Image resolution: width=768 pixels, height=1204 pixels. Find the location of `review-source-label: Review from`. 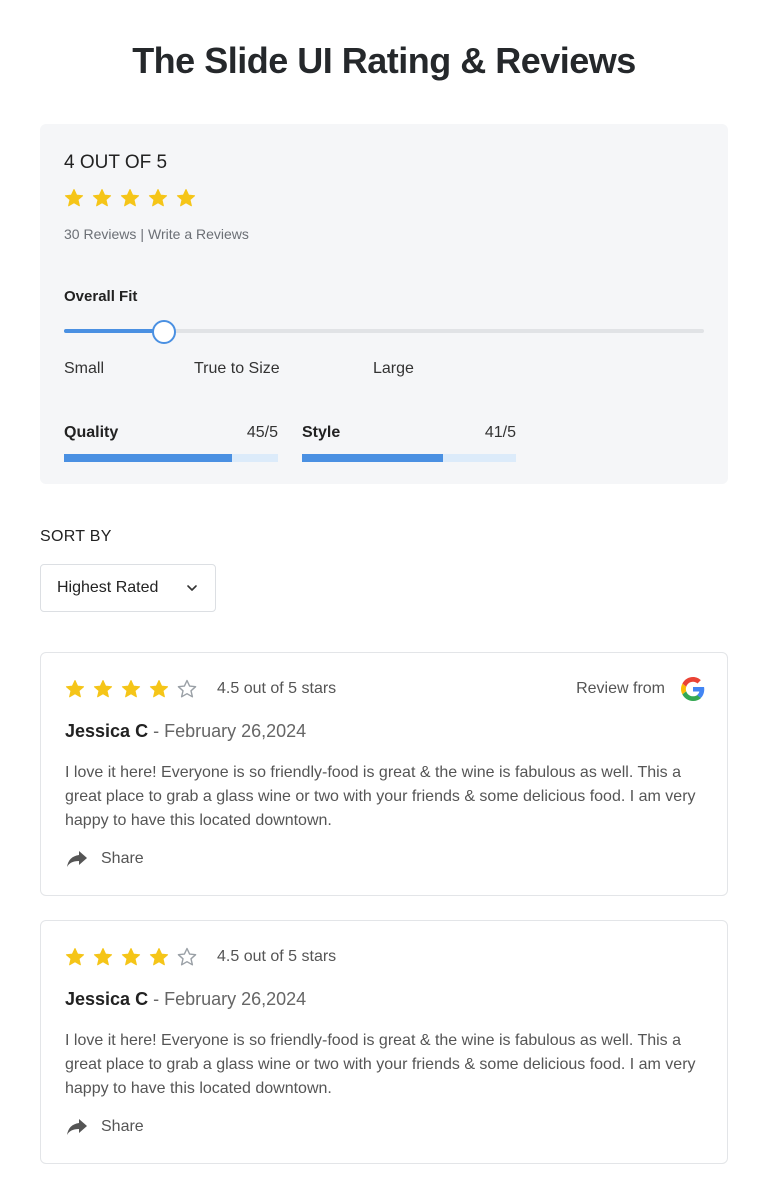

review-source-label: Review from is located at coordinates (620, 688).